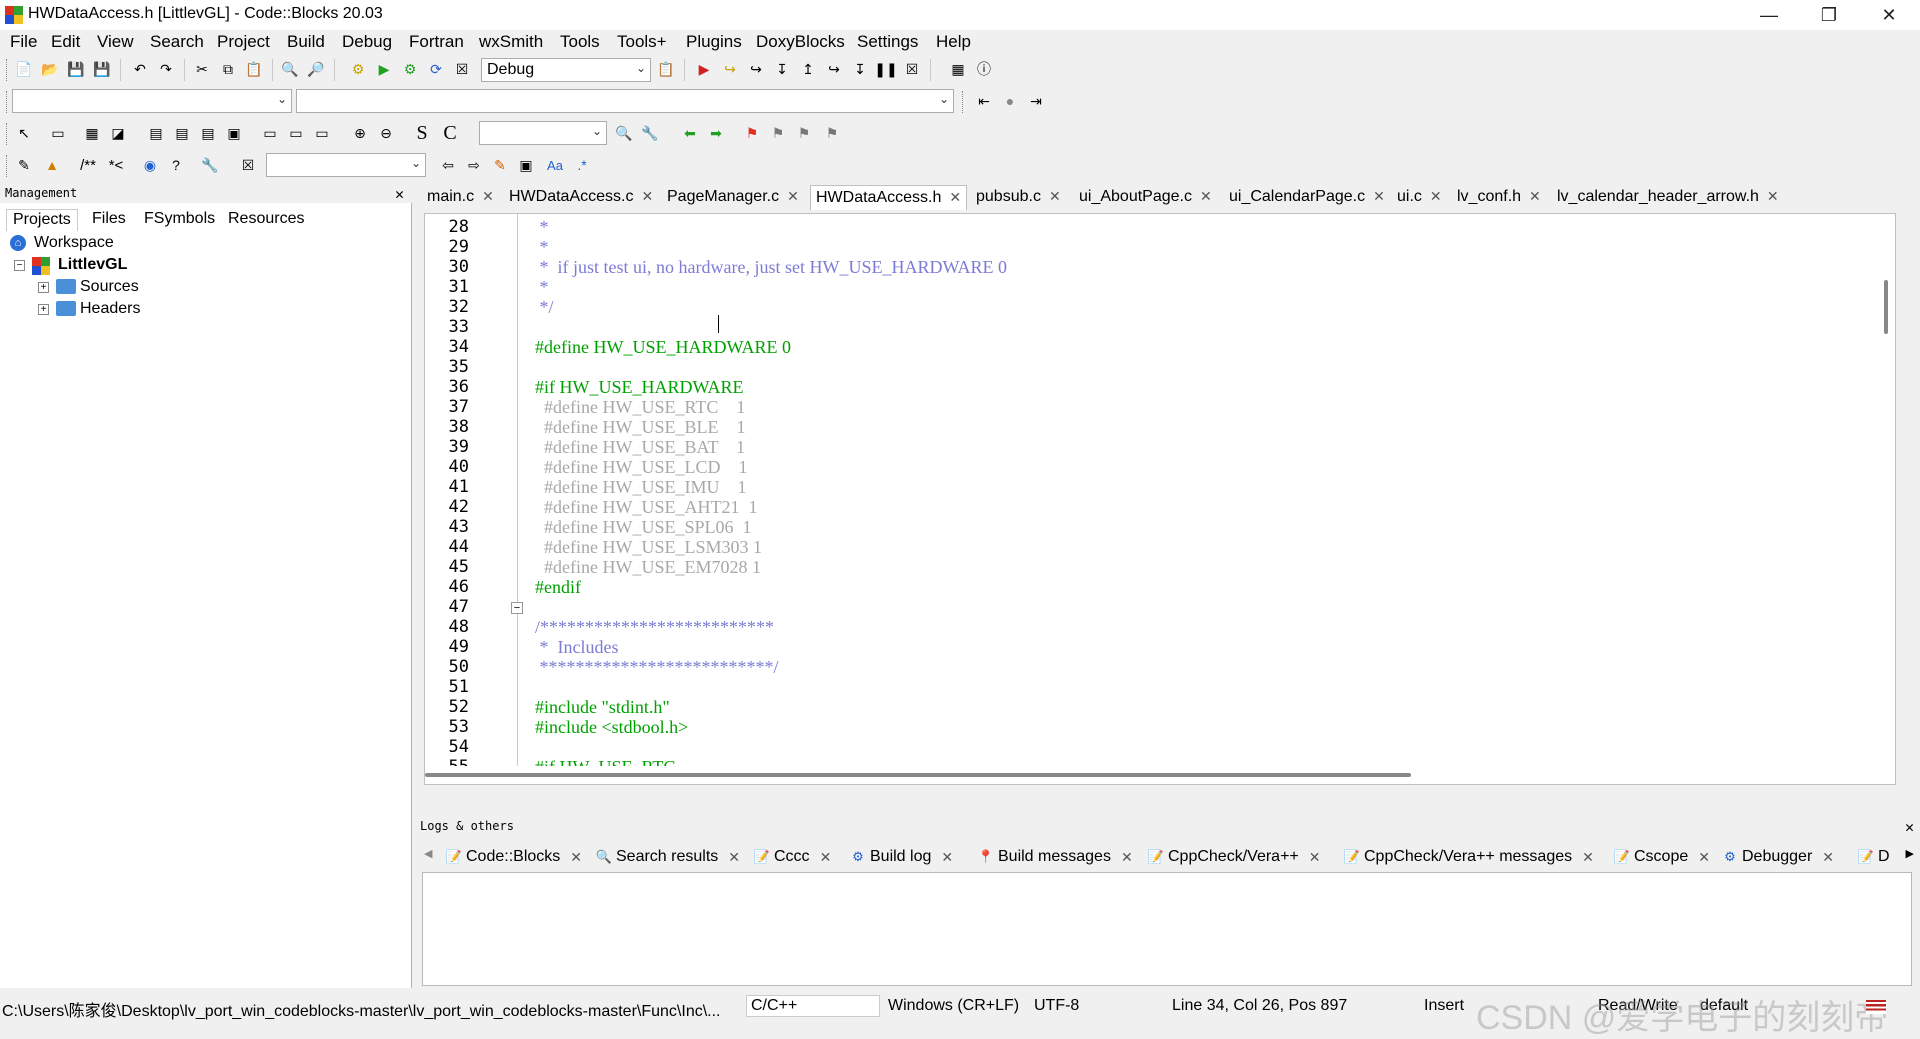  Describe the element at coordinates (115, 42) in the screenshot. I see `menu-view: View` at that location.